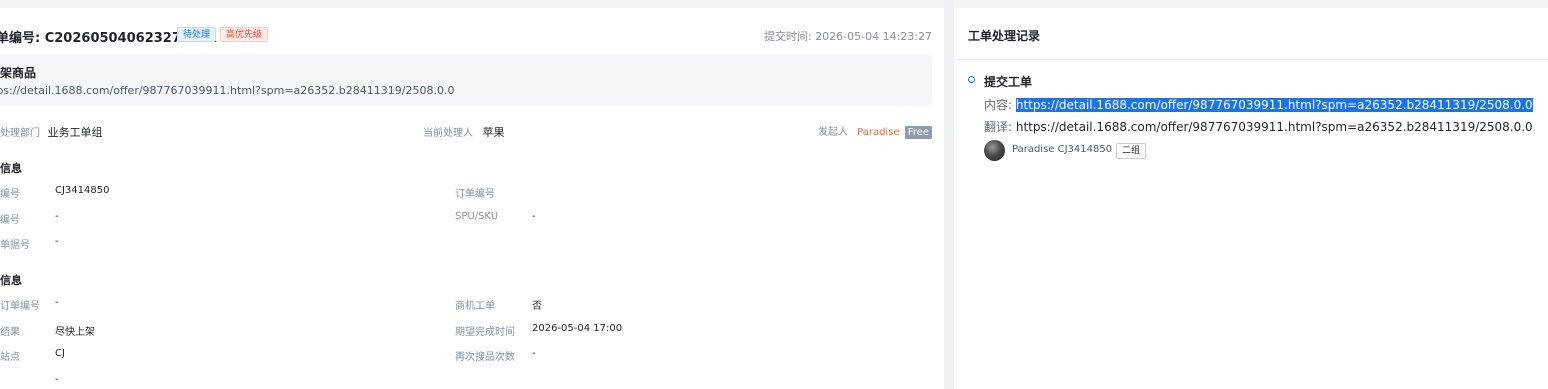  Describe the element at coordinates (949, 194) in the screenshot. I see `panel-divider` at that location.